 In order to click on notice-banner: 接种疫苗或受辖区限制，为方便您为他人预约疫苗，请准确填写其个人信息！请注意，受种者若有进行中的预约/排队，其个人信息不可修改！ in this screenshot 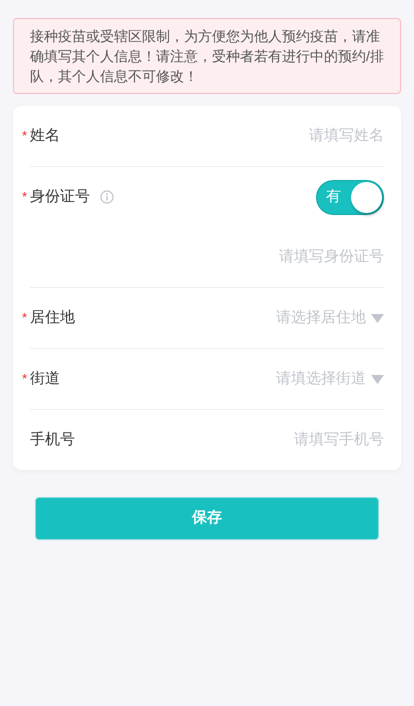, I will do `click(207, 56)`.